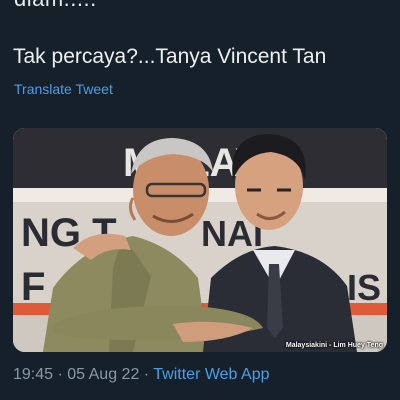 The width and height of the screenshot is (400, 400). What do you see at coordinates (170, 56) in the screenshot?
I see `tweet-text: Tak percaya?...Tanya Vincent Tan` at bounding box center [170, 56].